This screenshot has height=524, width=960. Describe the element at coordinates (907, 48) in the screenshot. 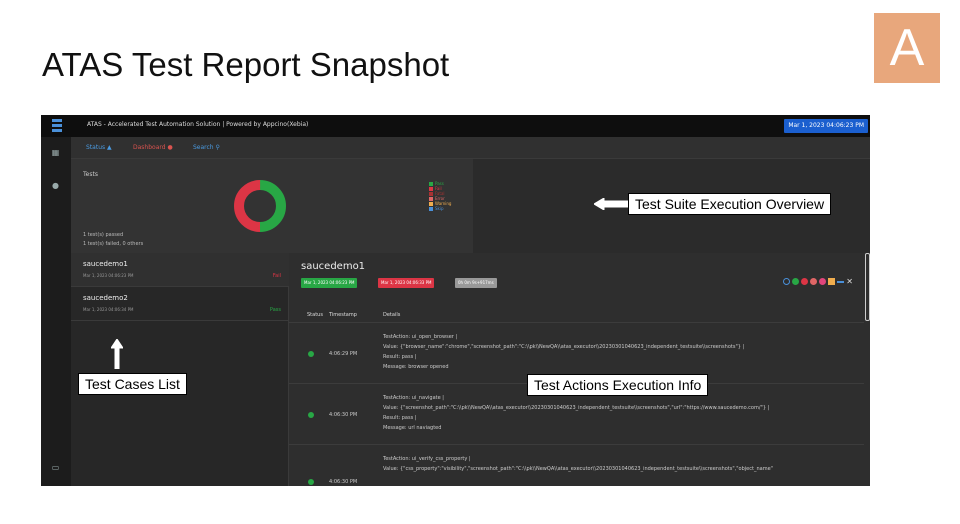

I see `brand-badge: A` at that location.